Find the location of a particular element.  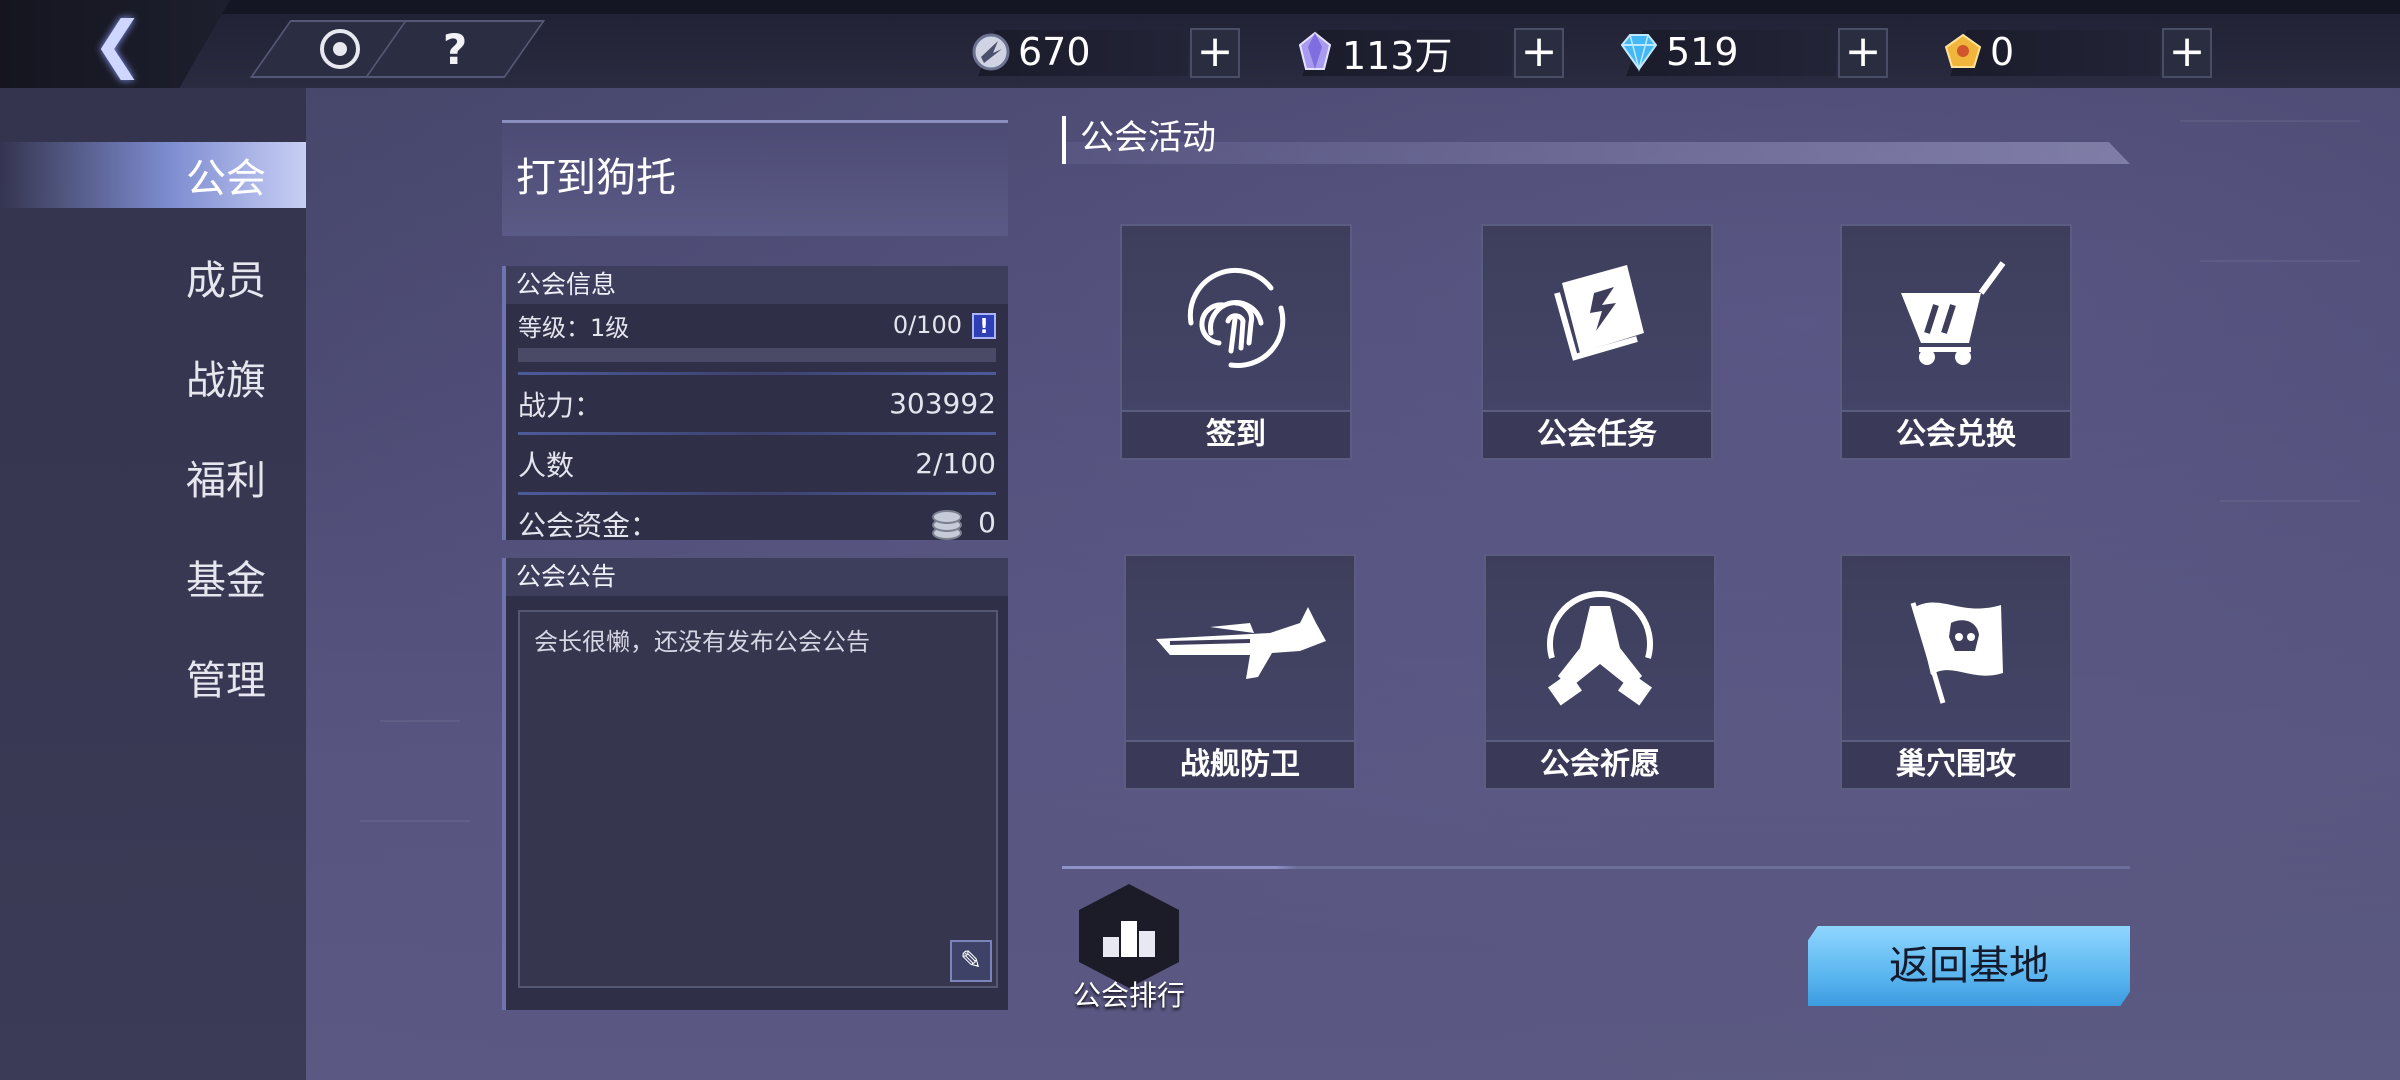

divider is located at coordinates (1596, 867).